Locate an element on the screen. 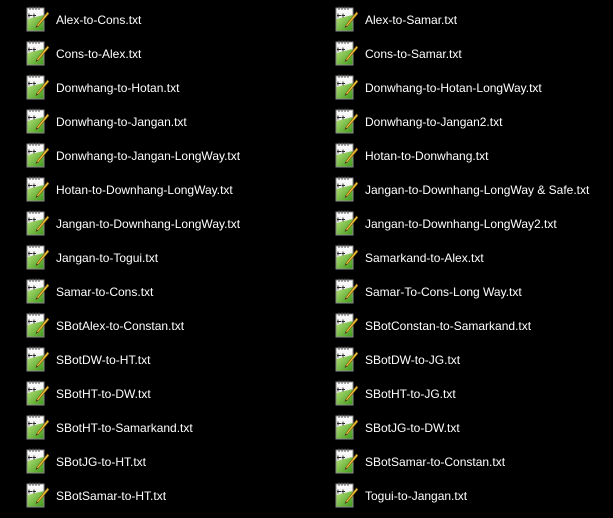 This screenshot has width=613, height=518. file-name: SBotDW-to-HT.txt is located at coordinates (103, 360).